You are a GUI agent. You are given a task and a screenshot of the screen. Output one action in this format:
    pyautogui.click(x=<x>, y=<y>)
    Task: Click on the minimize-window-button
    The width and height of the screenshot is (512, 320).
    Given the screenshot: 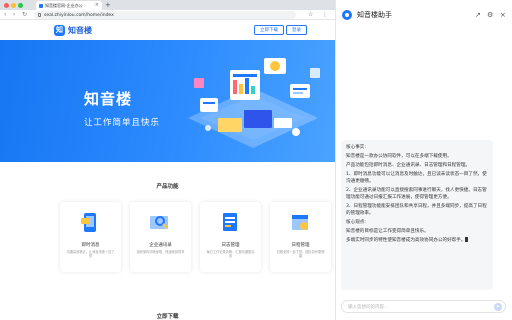 What is the action you would take?
    pyautogui.click(x=13, y=5)
    